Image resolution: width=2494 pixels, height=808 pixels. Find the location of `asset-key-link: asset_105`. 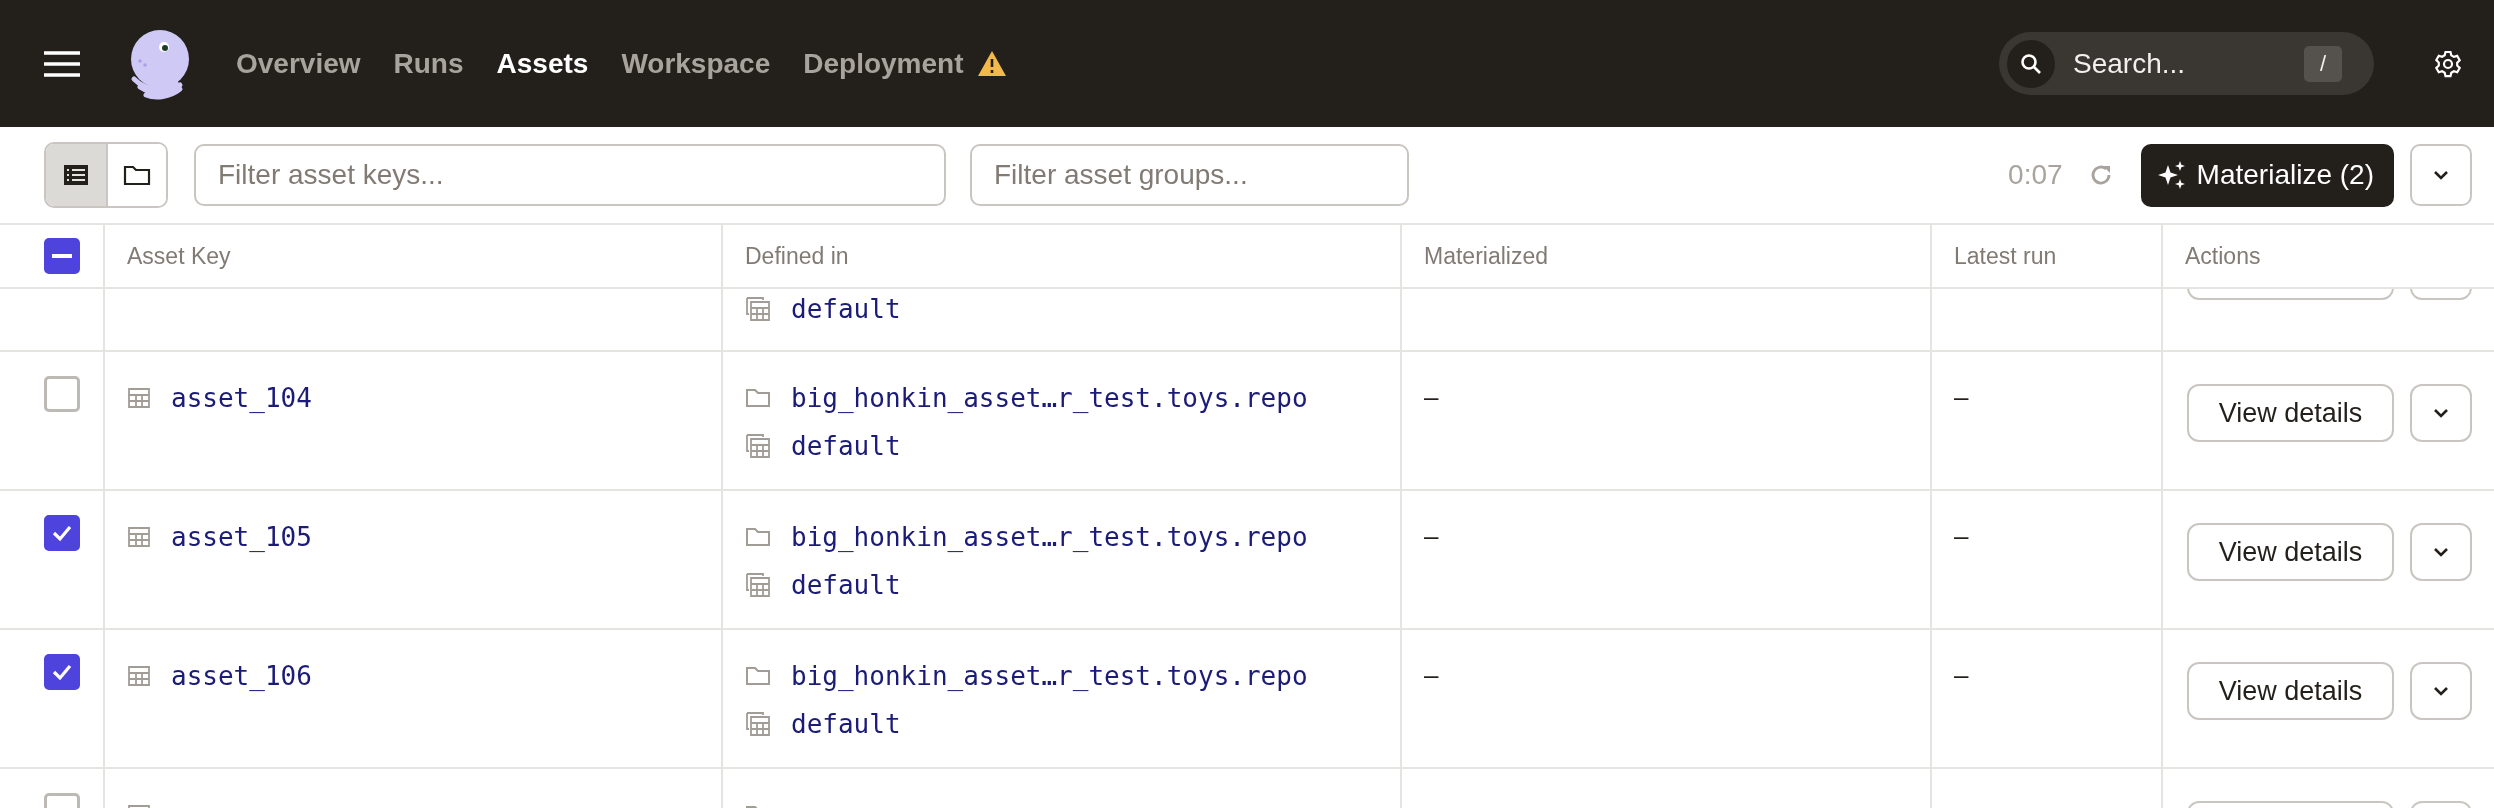

asset-key-link: asset_105 is located at coordinates (241, 537).